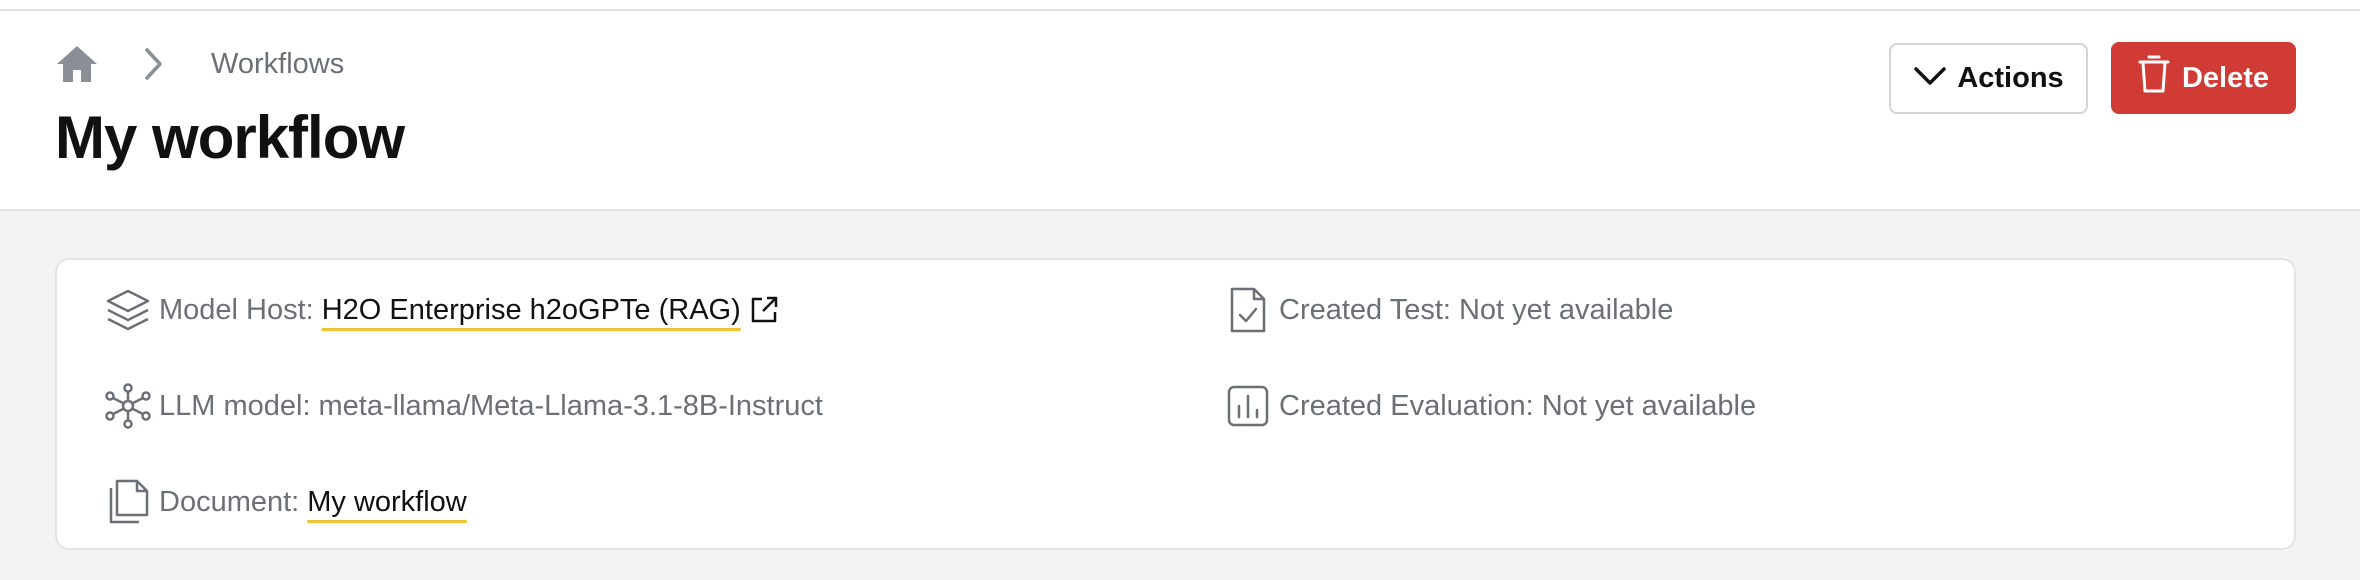  Describe the element at coordinates (235, 405) in the screenshot. I see `llm-model-label: LLM model:` at that location.